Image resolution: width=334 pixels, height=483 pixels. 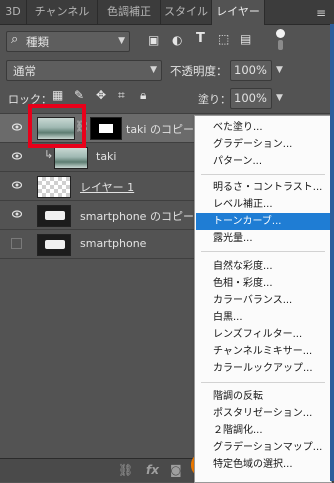 What do you see at coordinates (125, 470) in the screenshot?
I see `link-layers-icon: ⛓` at bounding box center [125, 470].